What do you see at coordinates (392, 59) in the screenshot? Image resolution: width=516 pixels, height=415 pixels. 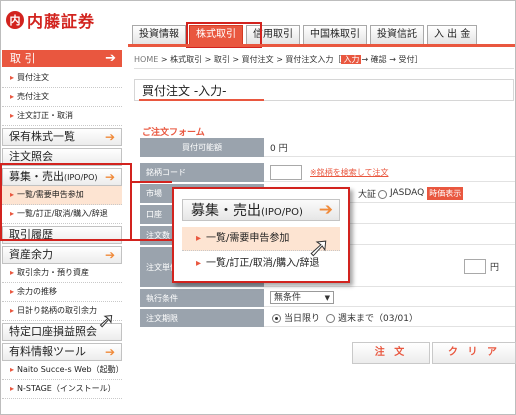 I see `breadcrumb-rest: → 確認 → 受付］` at bounding box center [392, 59].